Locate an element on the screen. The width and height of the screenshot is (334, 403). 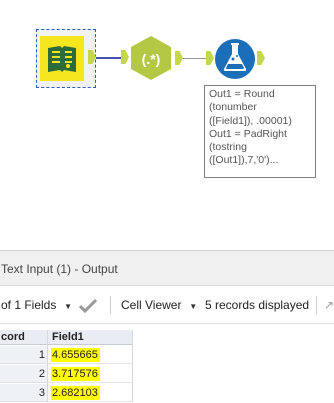
apply-fields-button is located at coordinates (88, 305).